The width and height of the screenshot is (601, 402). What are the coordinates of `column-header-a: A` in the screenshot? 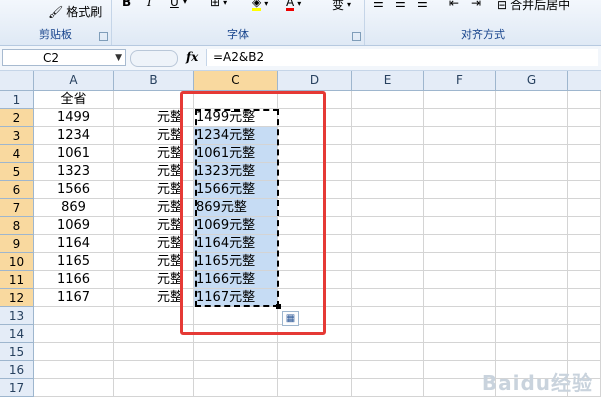 It's located at (74, 81).